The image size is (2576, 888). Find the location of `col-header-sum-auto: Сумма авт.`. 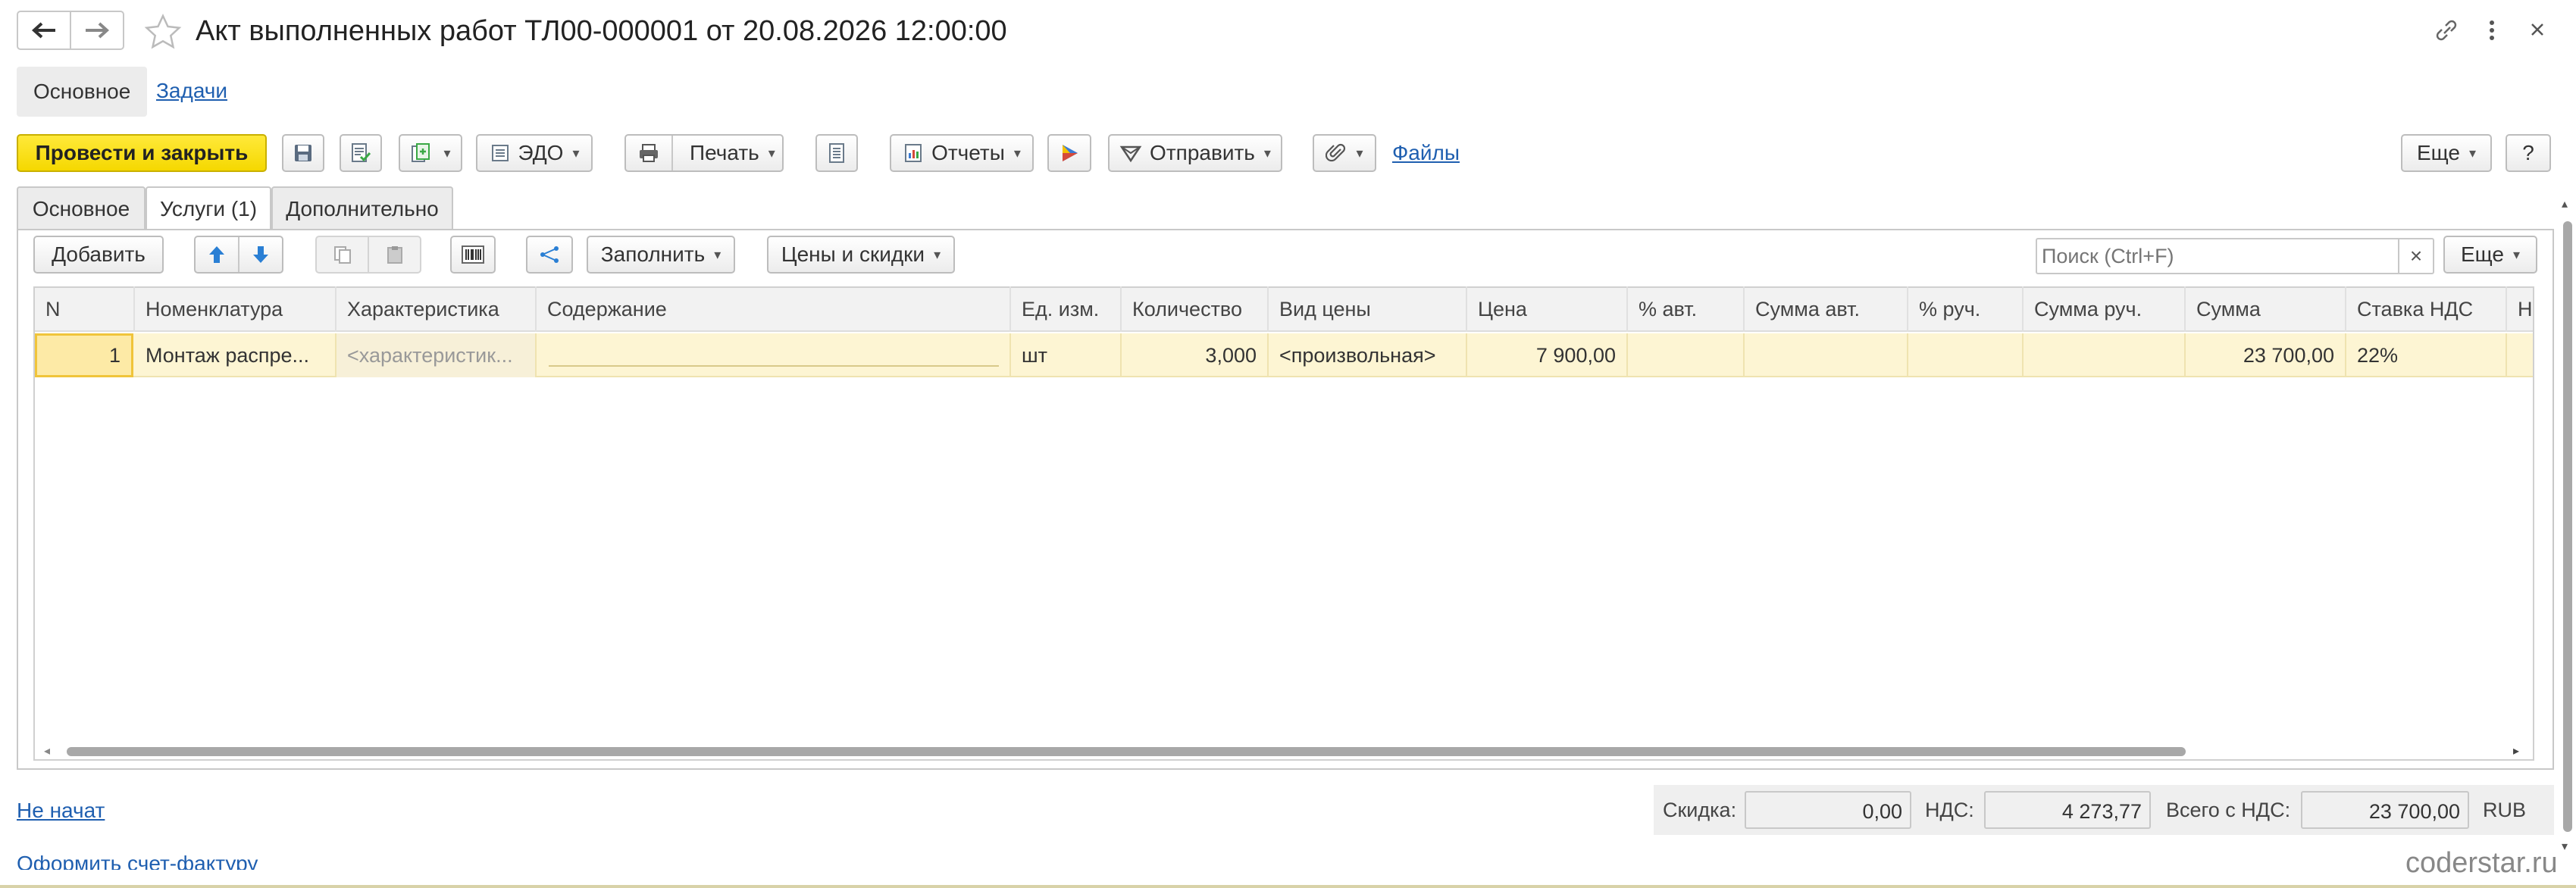

col-header-sum-auto: Сумма авт. is located at coordinates (1827, 309).